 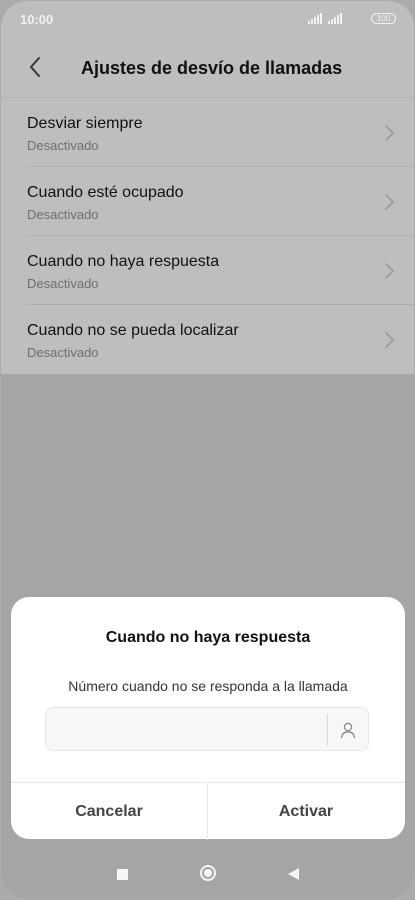 I want to click on chevron-left-icon, so click(x=35, y=67).